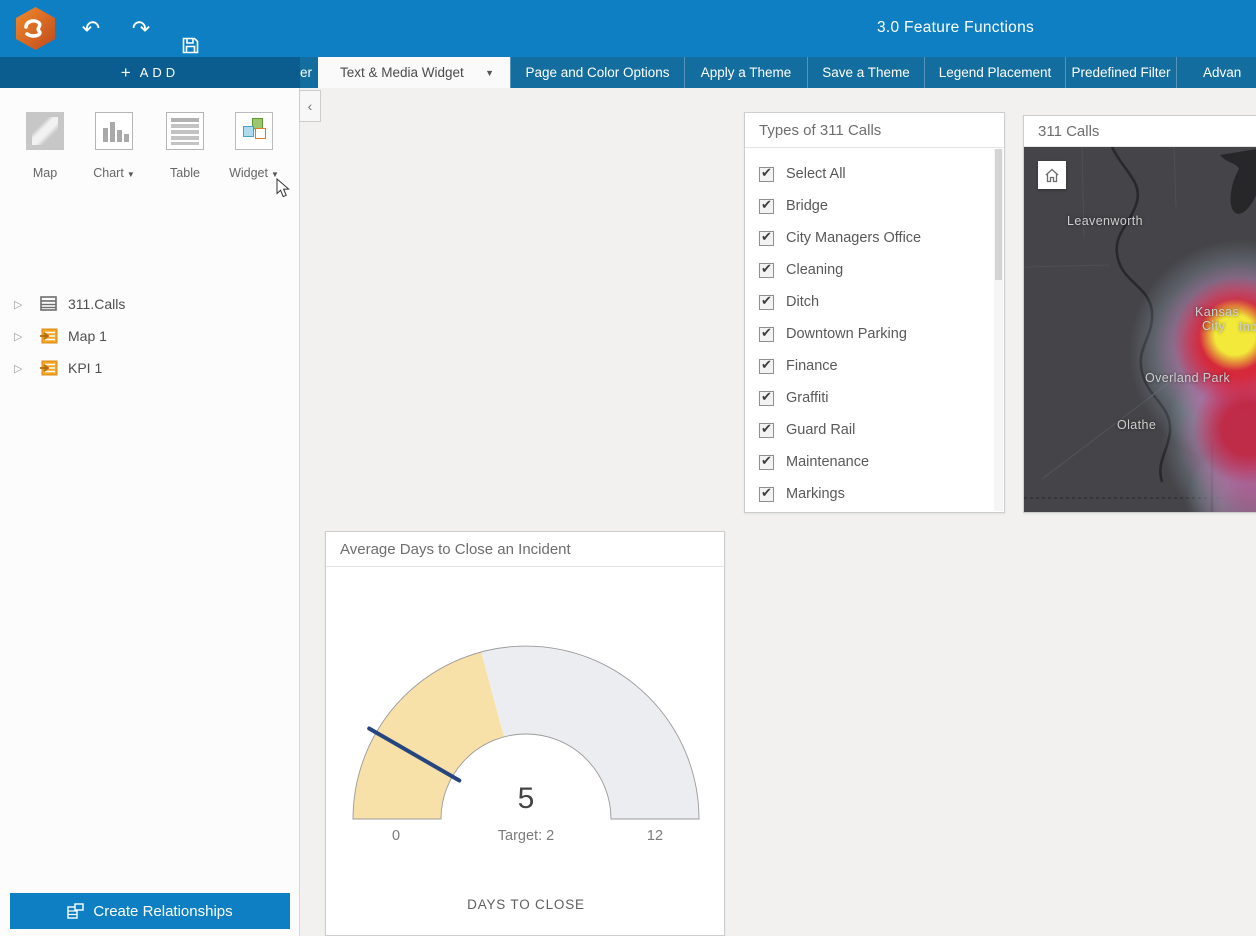  What do you see at coordinates (956, 27) in the screenshot?
I see `page-title: 3.0 Feature Functions` at bounding box center [956, 27].